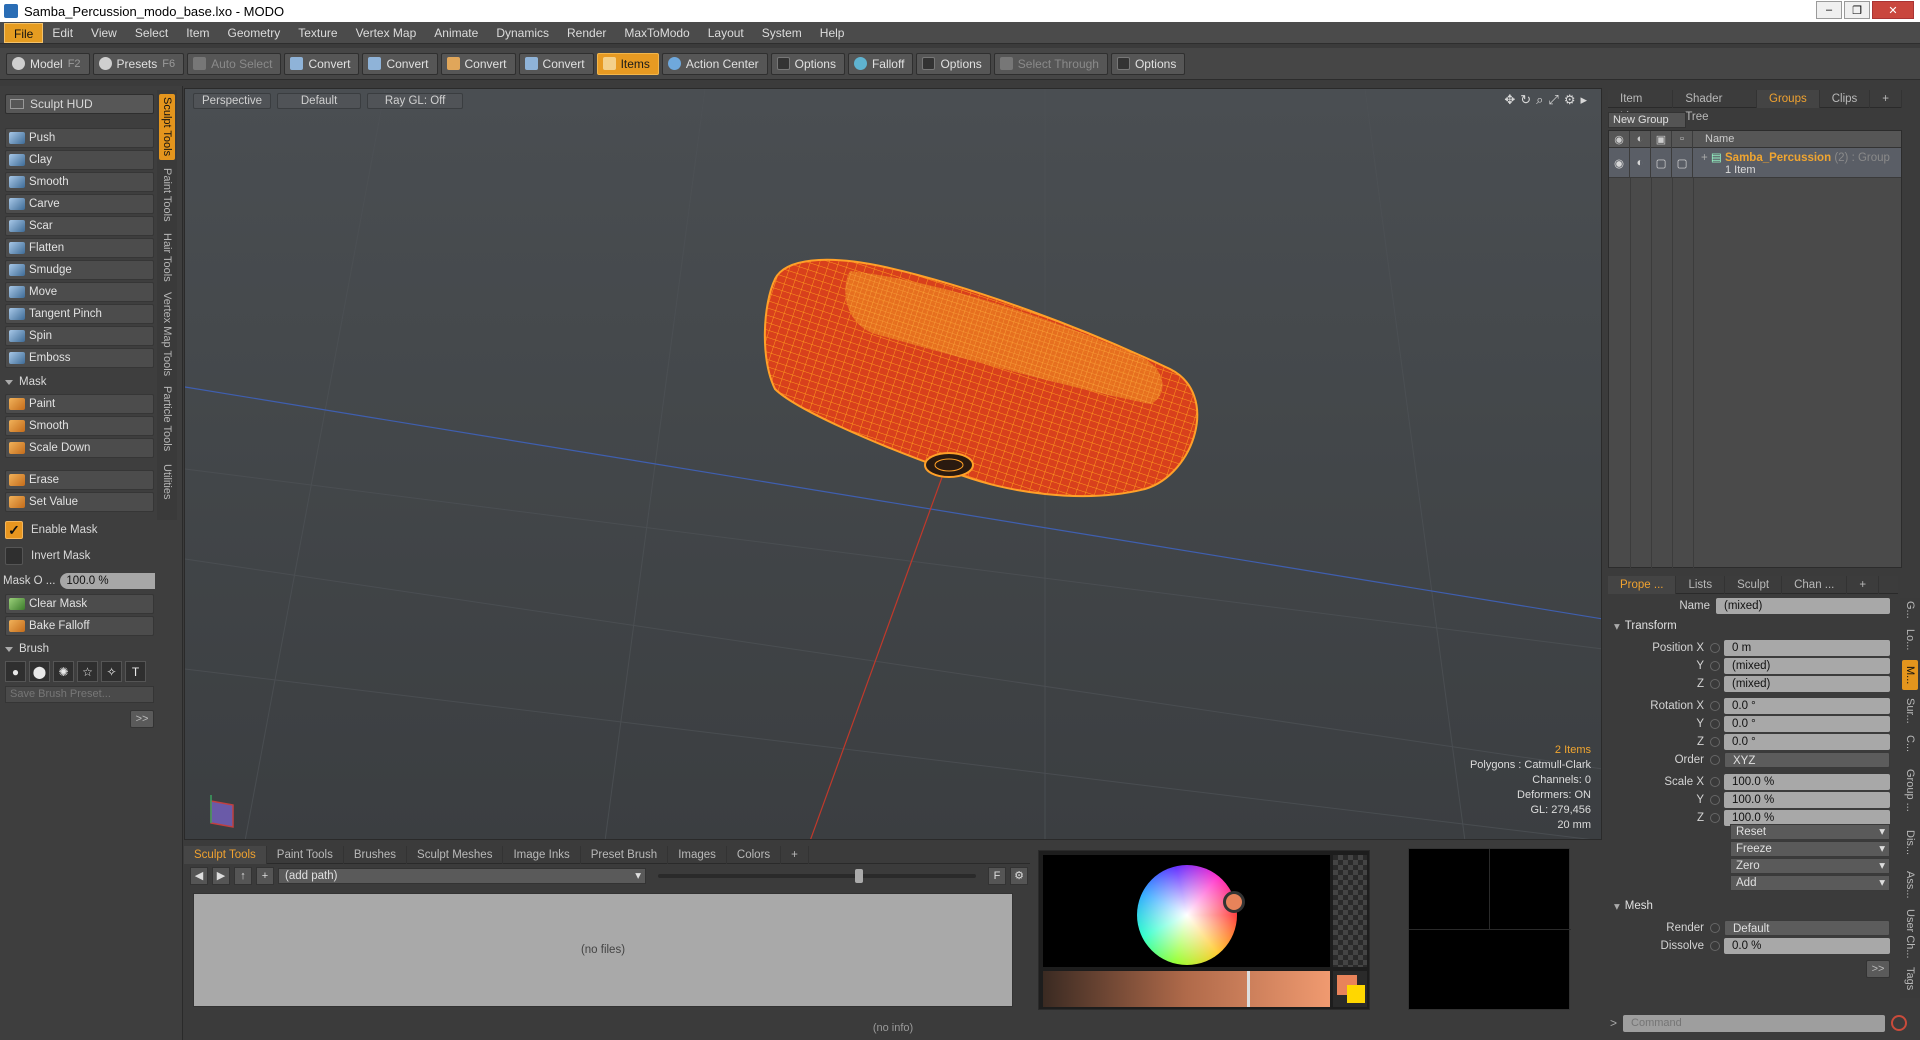 Image resolution: width=1920 pixels, height=1040 pixels. I want to click on expand-panel-button: >>, so click(142, 719).